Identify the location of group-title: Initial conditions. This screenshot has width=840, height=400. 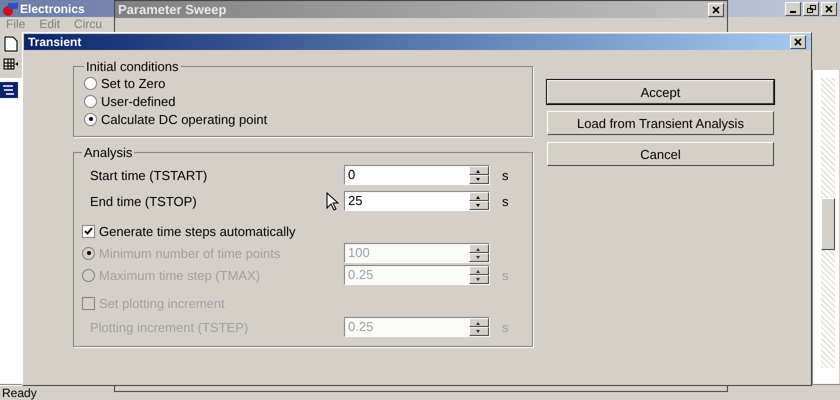
(132, 66).